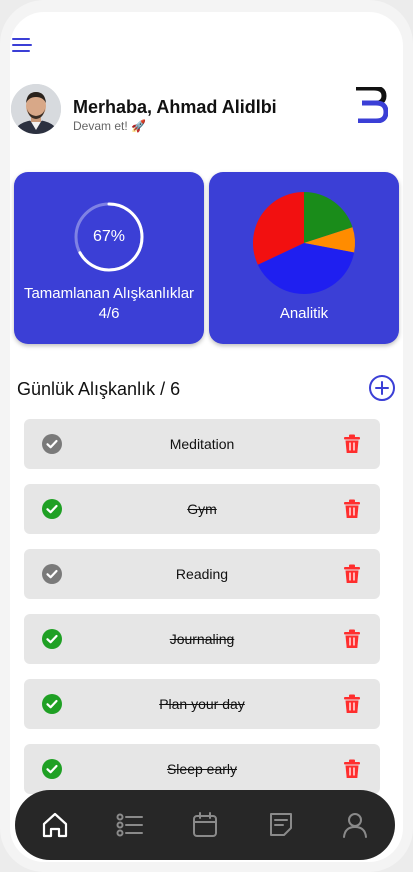 Image resolution: width=413 pixels, height=872 pixels. I want to click on habit-row: Gym, so click(202, 509).